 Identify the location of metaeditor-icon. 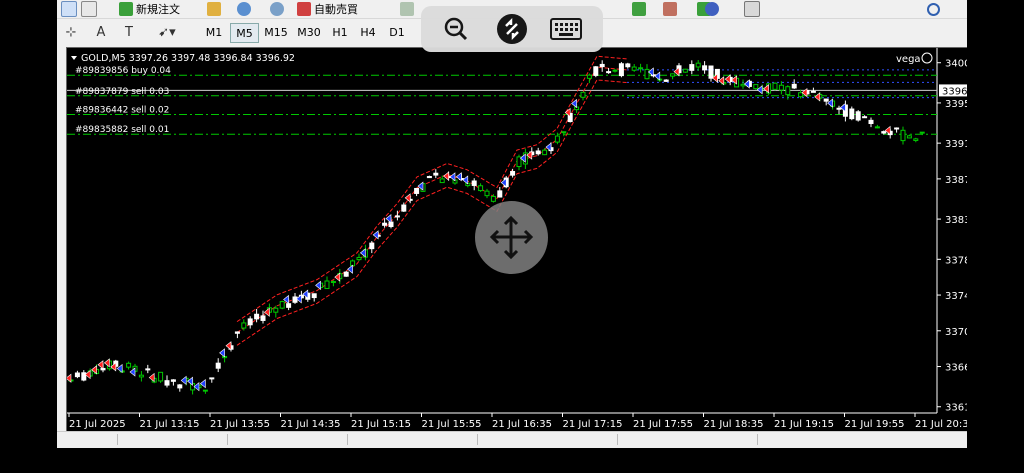
(215, 9).